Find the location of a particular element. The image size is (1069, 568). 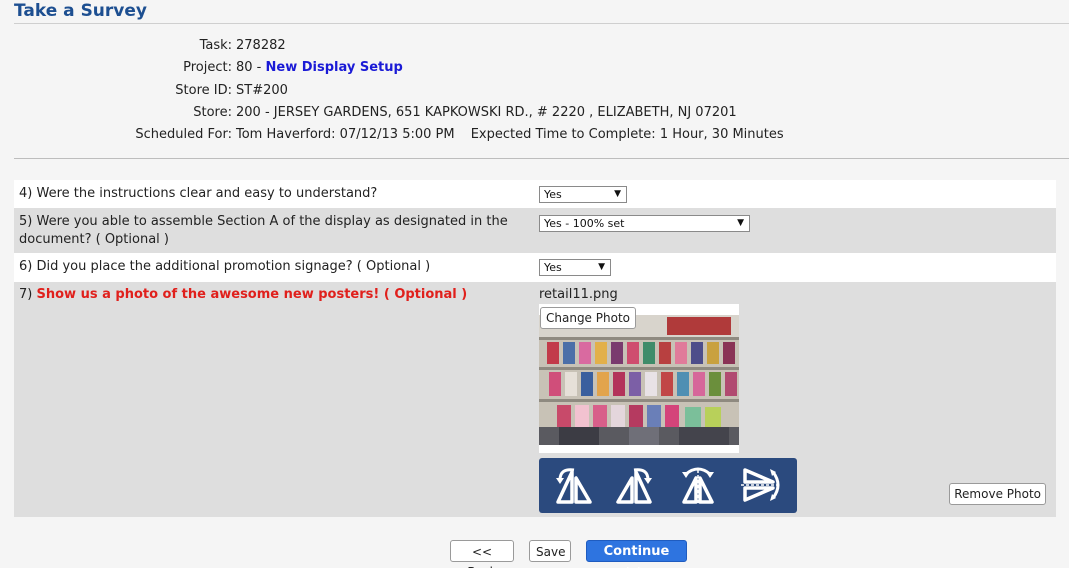

project-number: 80 - is located at coordinates (249, 68).